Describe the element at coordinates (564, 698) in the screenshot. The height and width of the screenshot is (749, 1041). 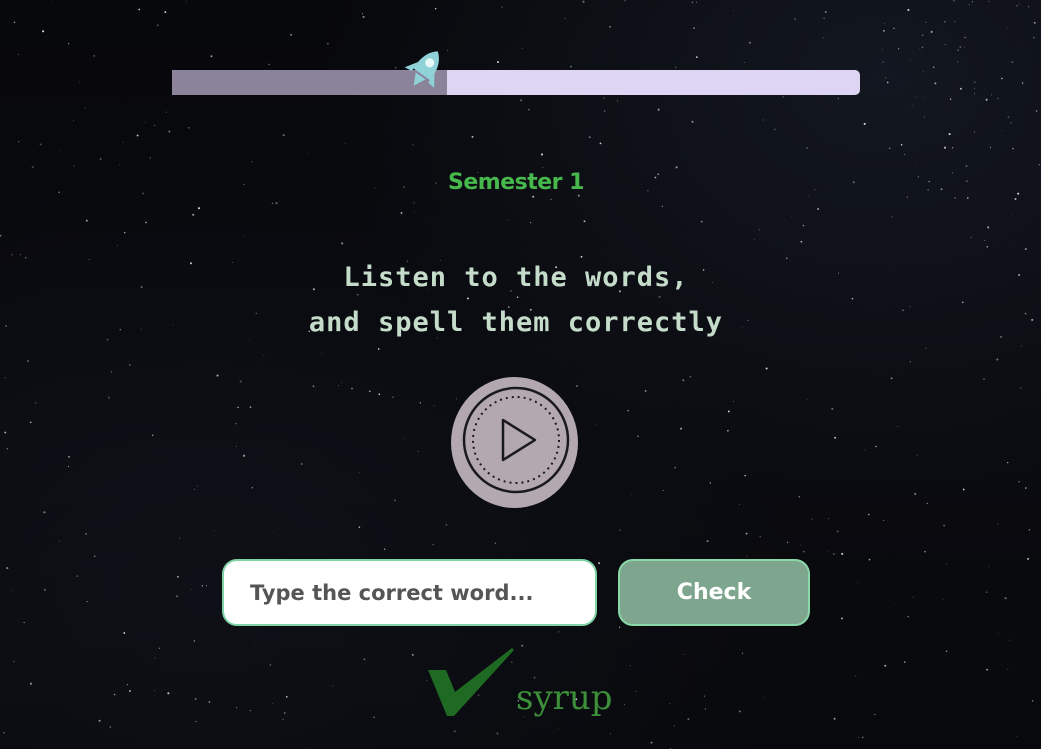
I see `result-word: syrup` at that location.